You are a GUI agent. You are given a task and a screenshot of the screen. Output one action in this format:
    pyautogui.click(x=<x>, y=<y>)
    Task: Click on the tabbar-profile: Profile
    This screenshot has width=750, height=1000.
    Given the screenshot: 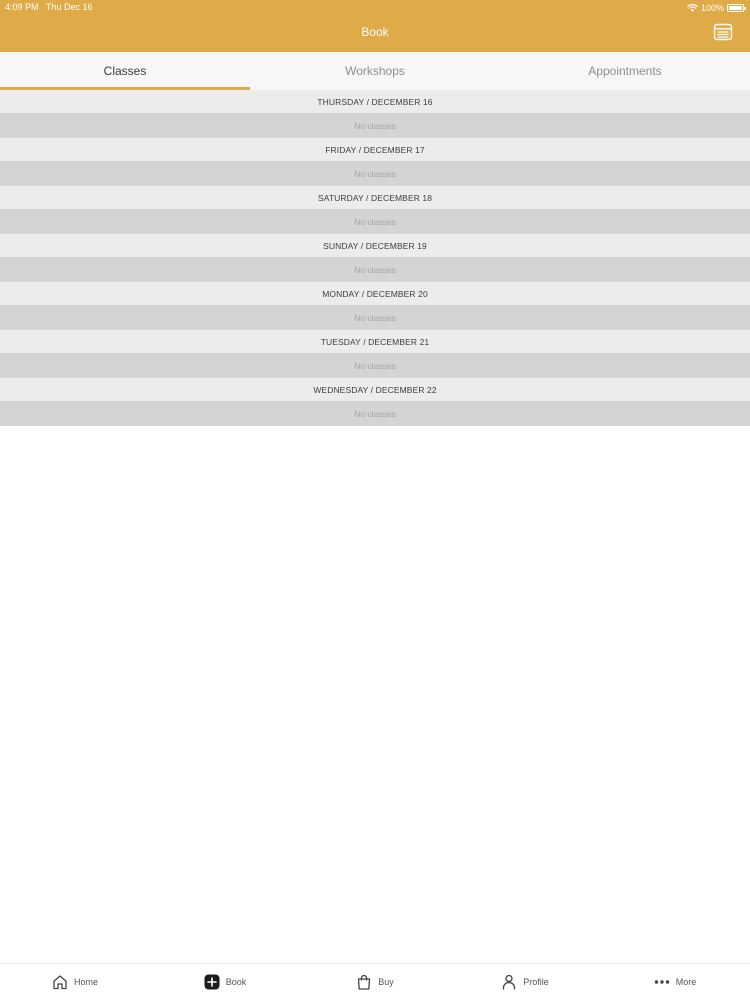 What is the action you would take?
    pyautogui.click(x=525, y=982)
    